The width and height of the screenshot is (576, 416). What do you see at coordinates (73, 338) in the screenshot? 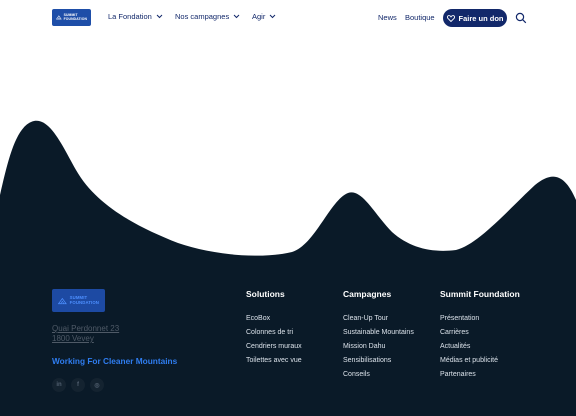
I see `address-city: 1800 Vevey` at bounding box center [73, 338].